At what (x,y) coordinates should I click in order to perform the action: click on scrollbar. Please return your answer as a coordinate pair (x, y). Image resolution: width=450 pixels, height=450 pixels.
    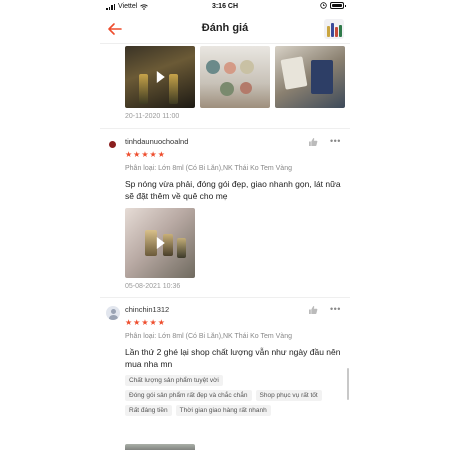
    Looking at the image, I should click on (348, 384).